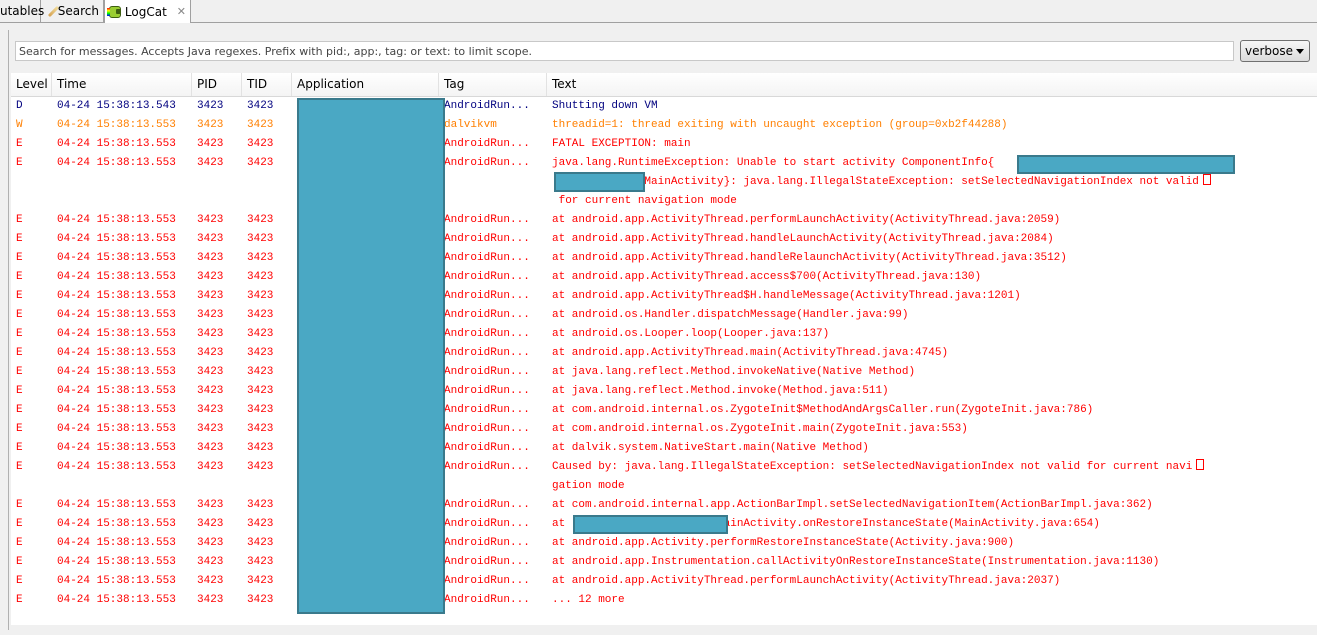 This screenshot has width=1317, height=635. Describe the element at coordinates (493, 84) in the screenshot. I see `column-header-tag: Tag` at that location.